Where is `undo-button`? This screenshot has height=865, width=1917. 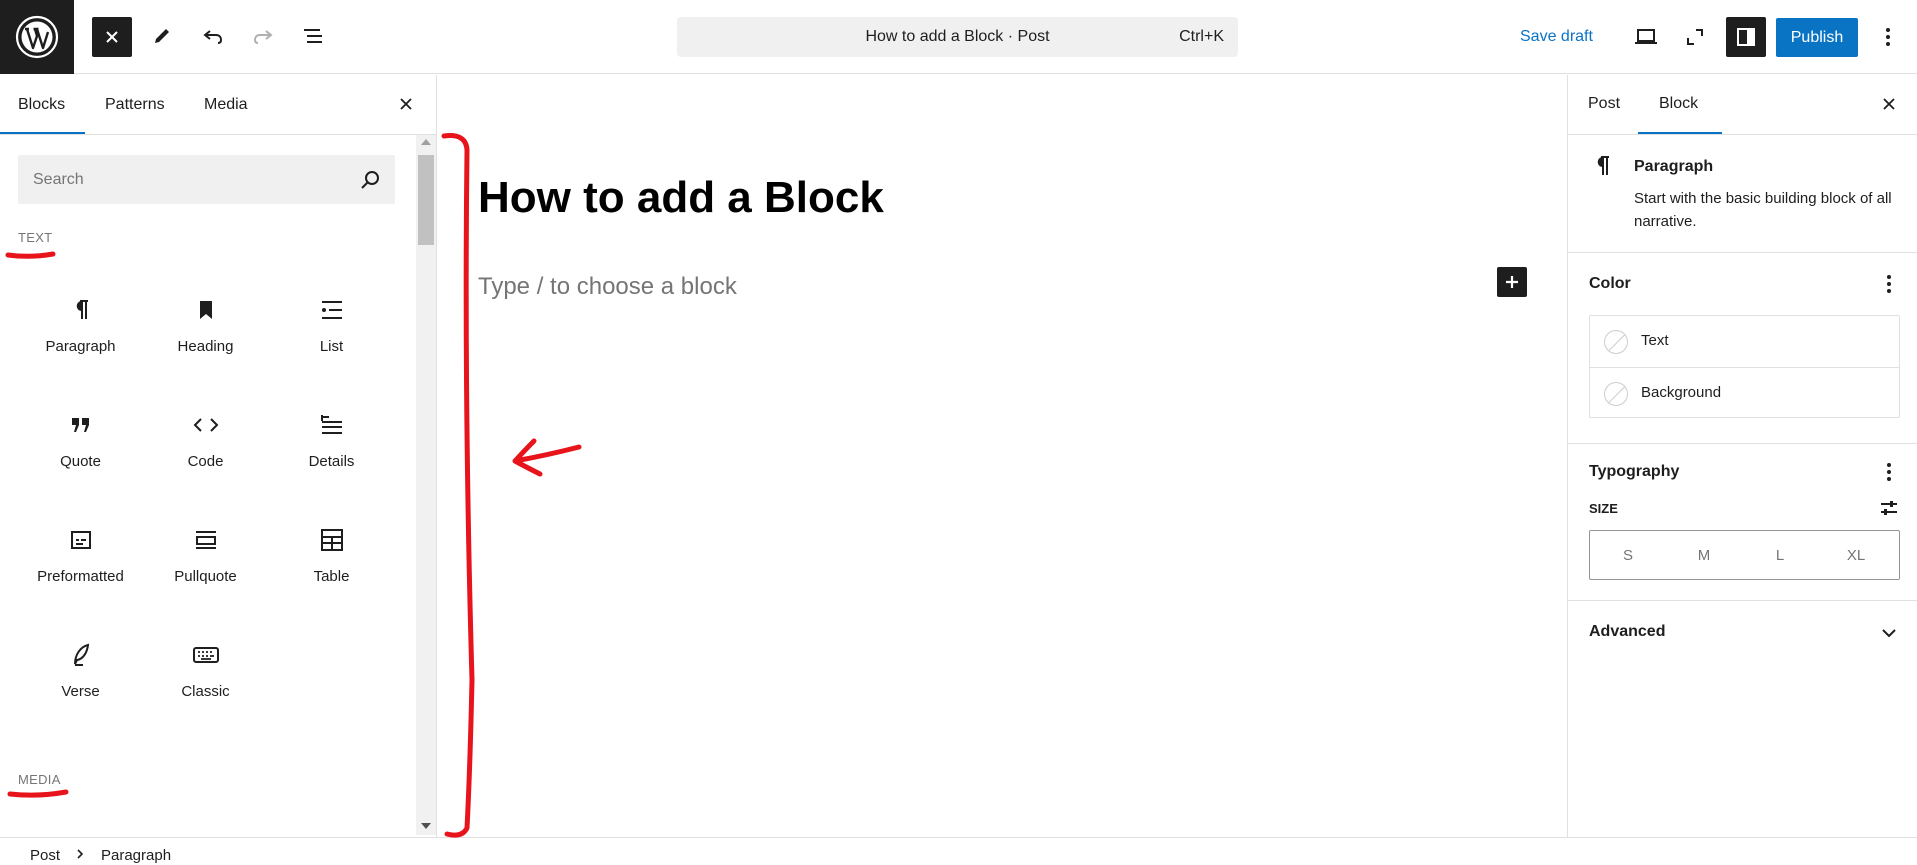
undo-button is located at coordinates (213, 36).